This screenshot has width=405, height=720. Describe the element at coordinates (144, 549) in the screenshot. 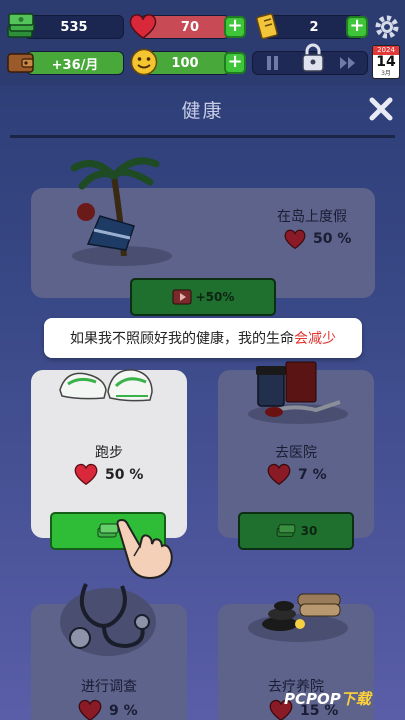

I see `tap-hand-icon` at that location.